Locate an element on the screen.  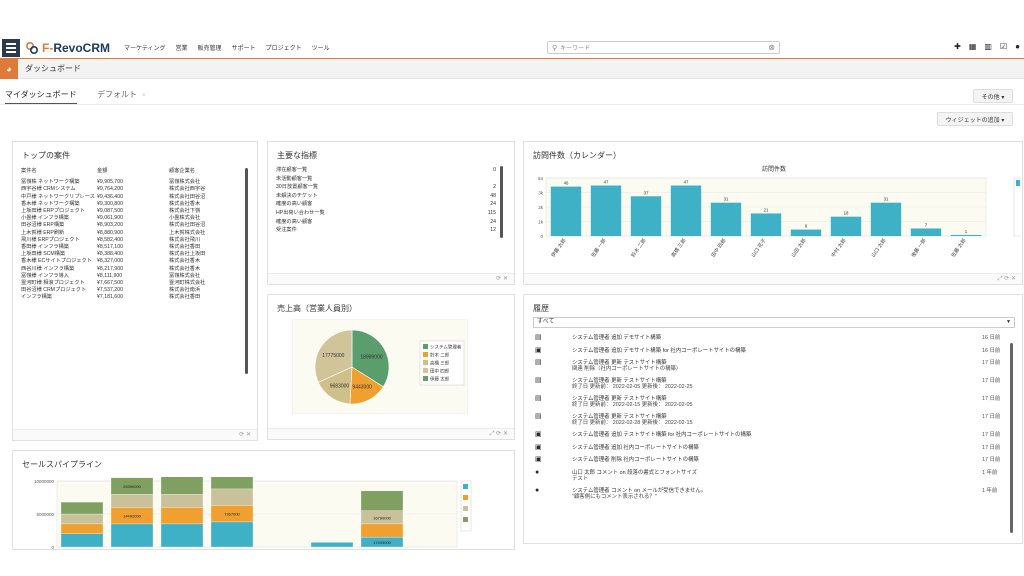
amount-cell: ¥8,880,900 is located at coordinates (133, 233).